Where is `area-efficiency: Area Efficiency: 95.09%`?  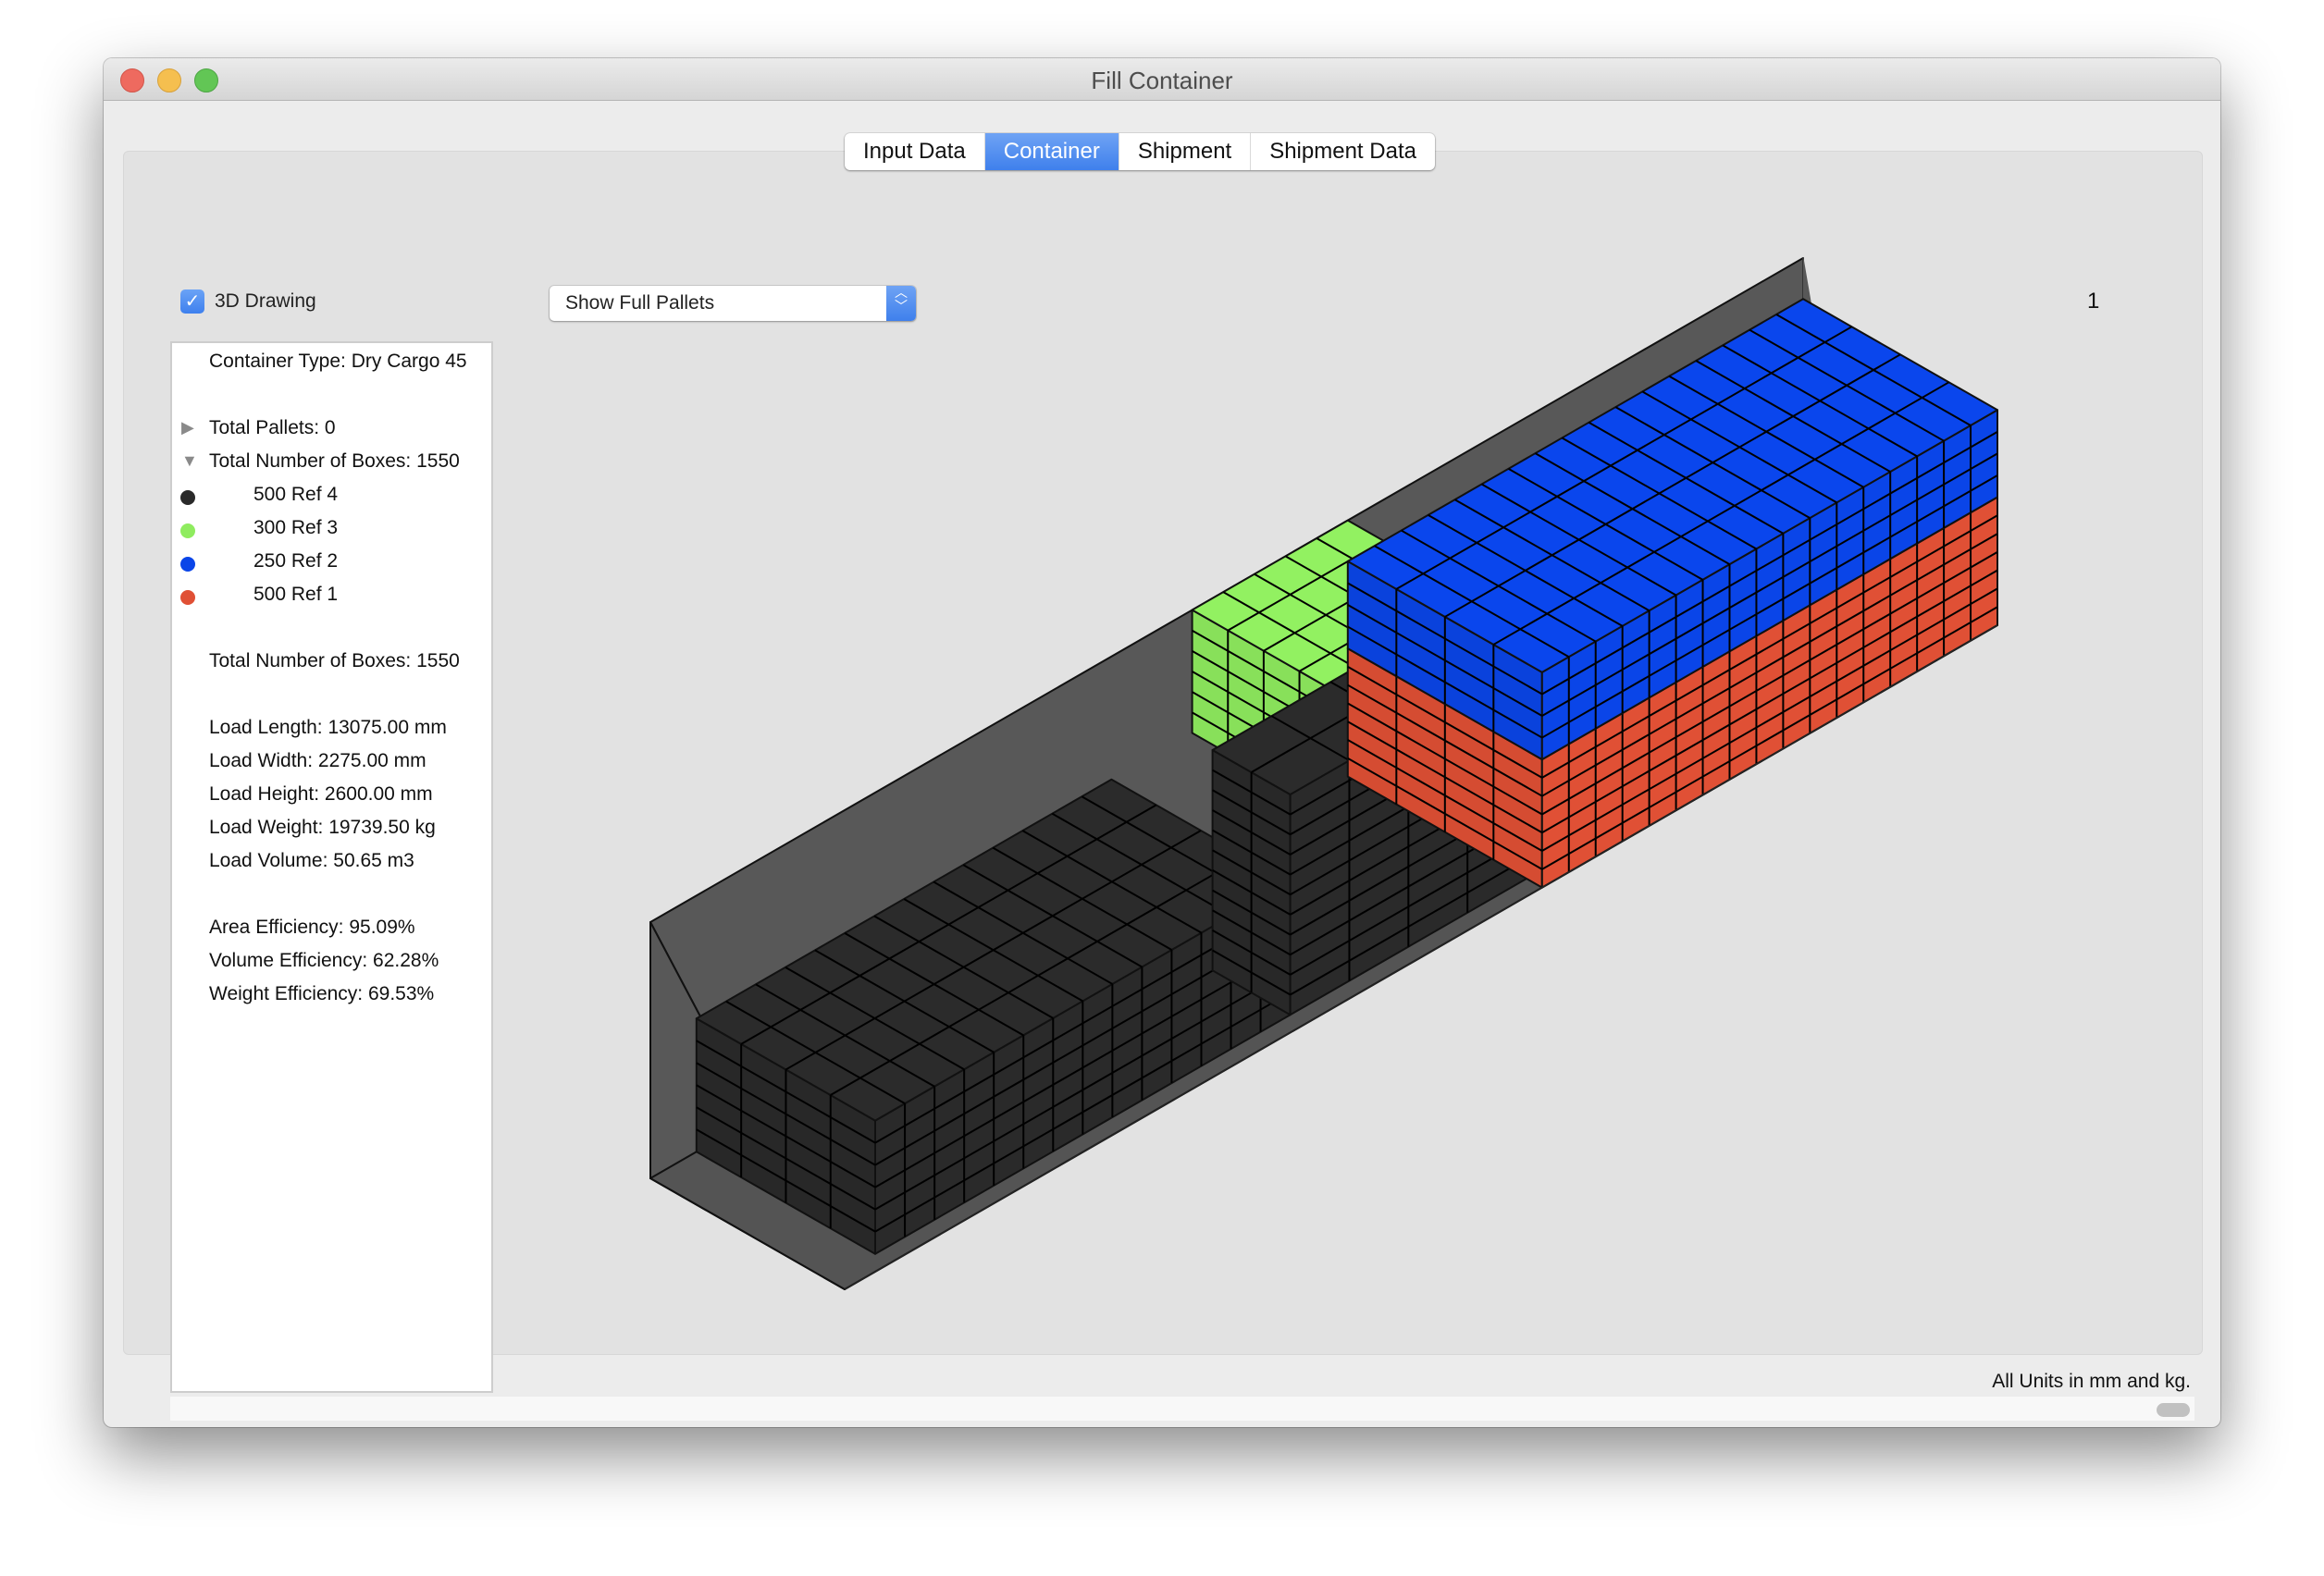 area-efficiency: Area Efficiency: 95.09% is located at coordinates (312, 927).